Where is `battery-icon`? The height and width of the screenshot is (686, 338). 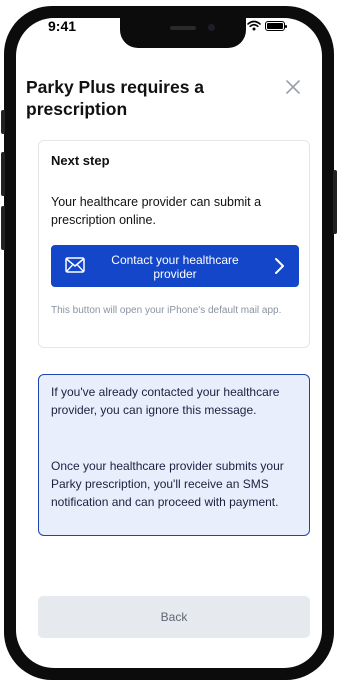
battery-icon is located at coordinates (276, 26).